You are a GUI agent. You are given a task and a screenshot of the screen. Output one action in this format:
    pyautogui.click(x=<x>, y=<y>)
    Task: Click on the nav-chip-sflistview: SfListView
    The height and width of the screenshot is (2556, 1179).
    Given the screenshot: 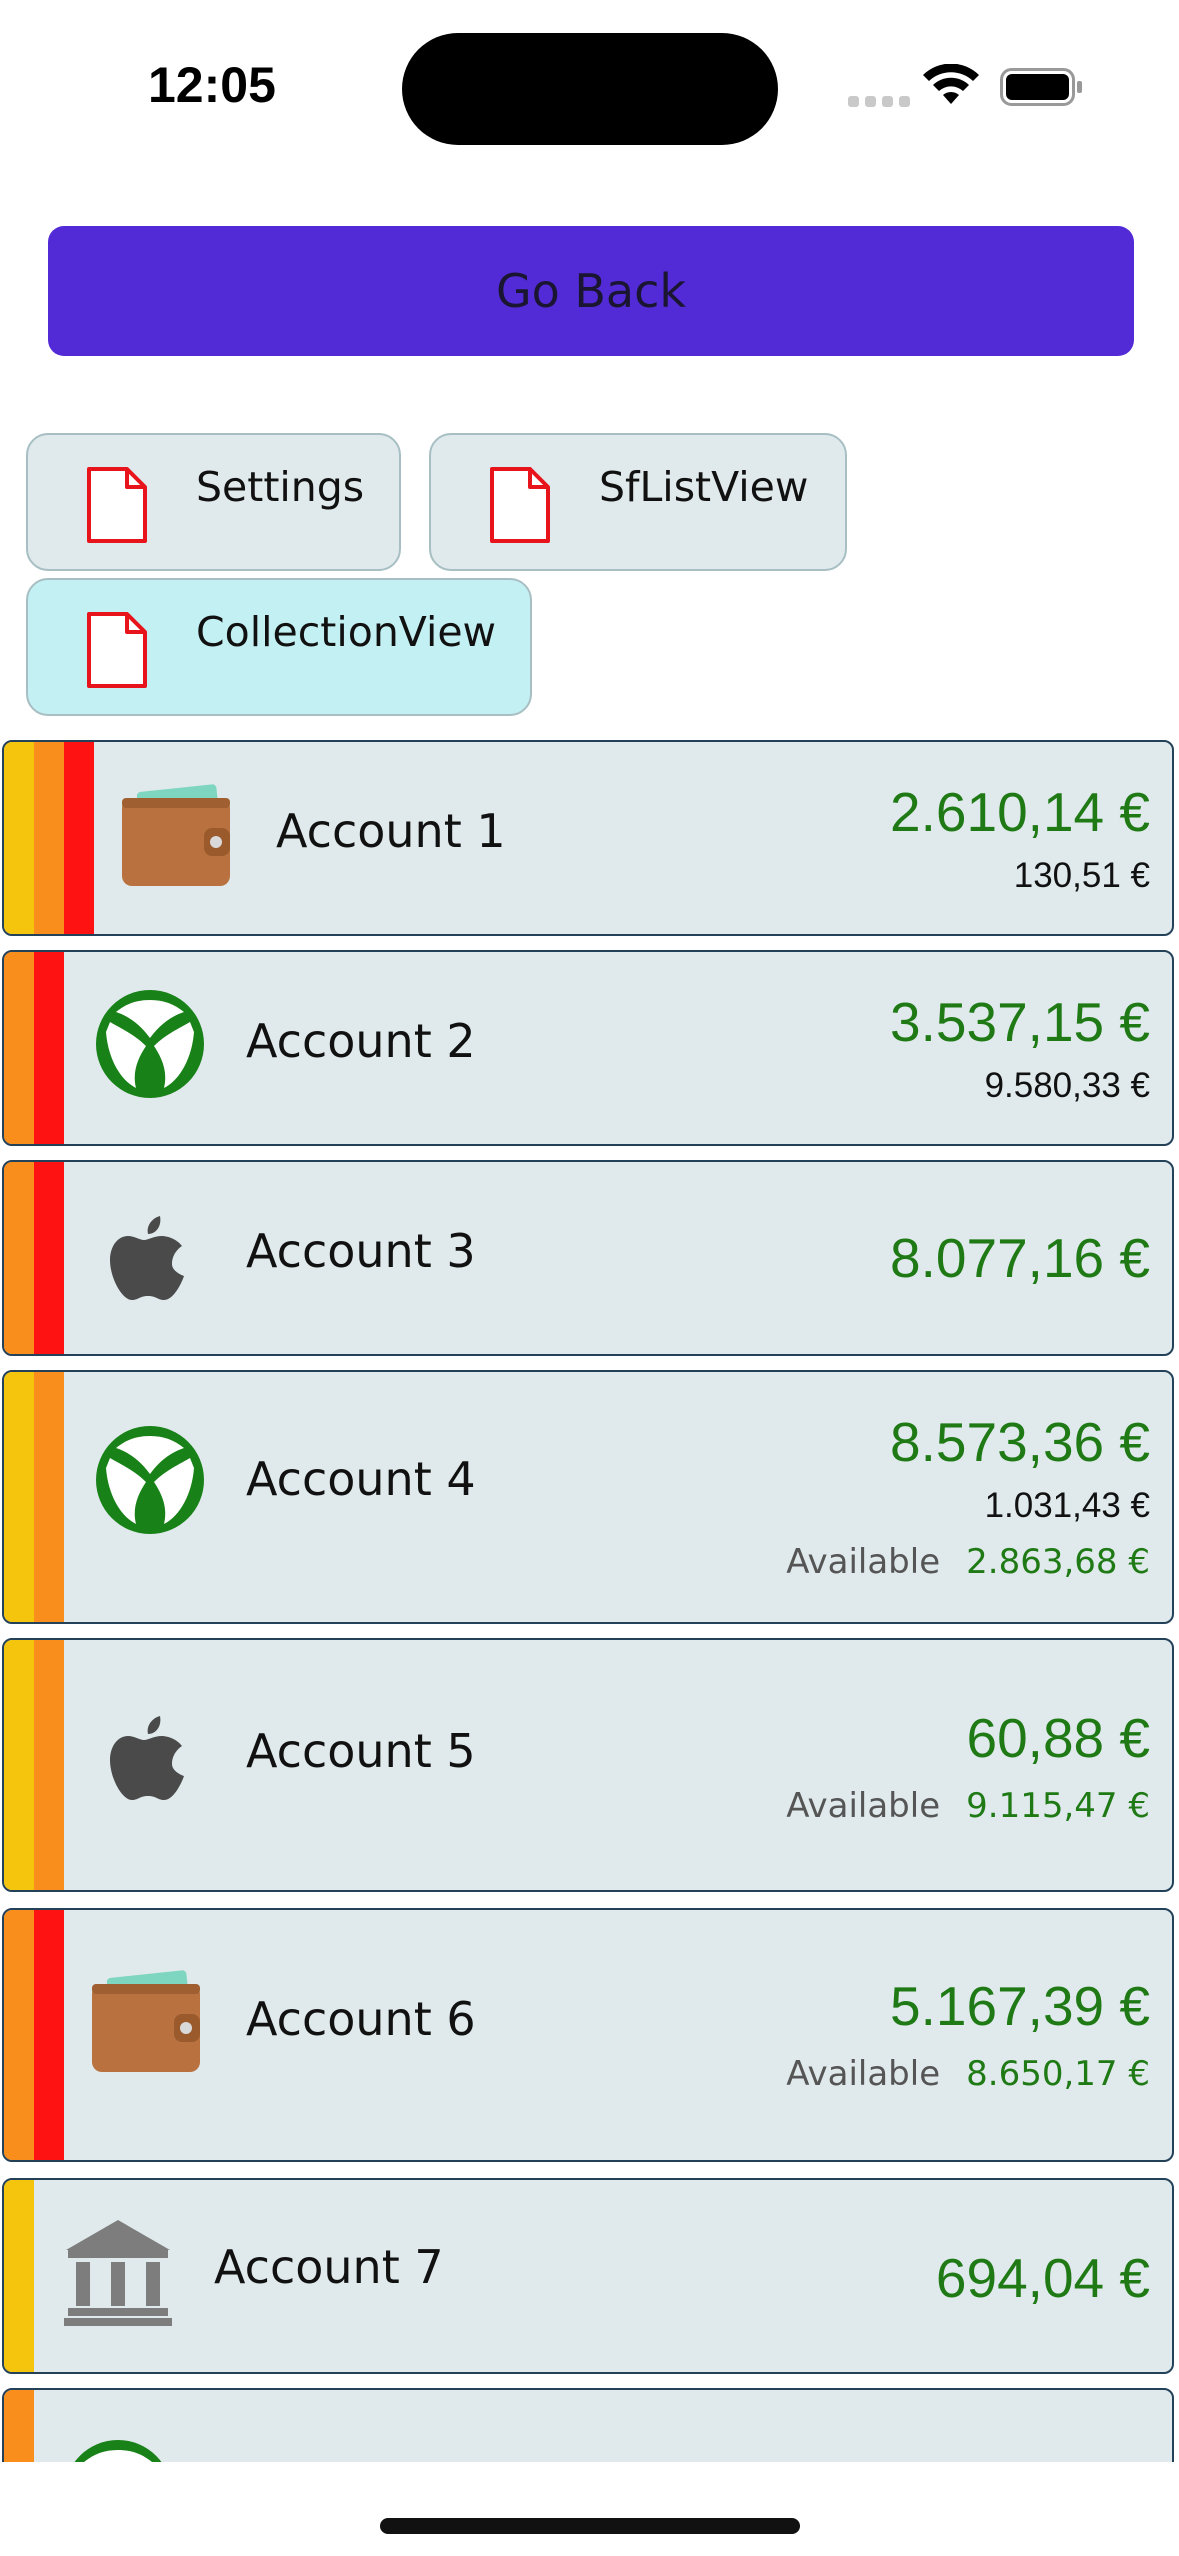 What is the action you would take?
    pyautogui.click(x=638, y=502)
    